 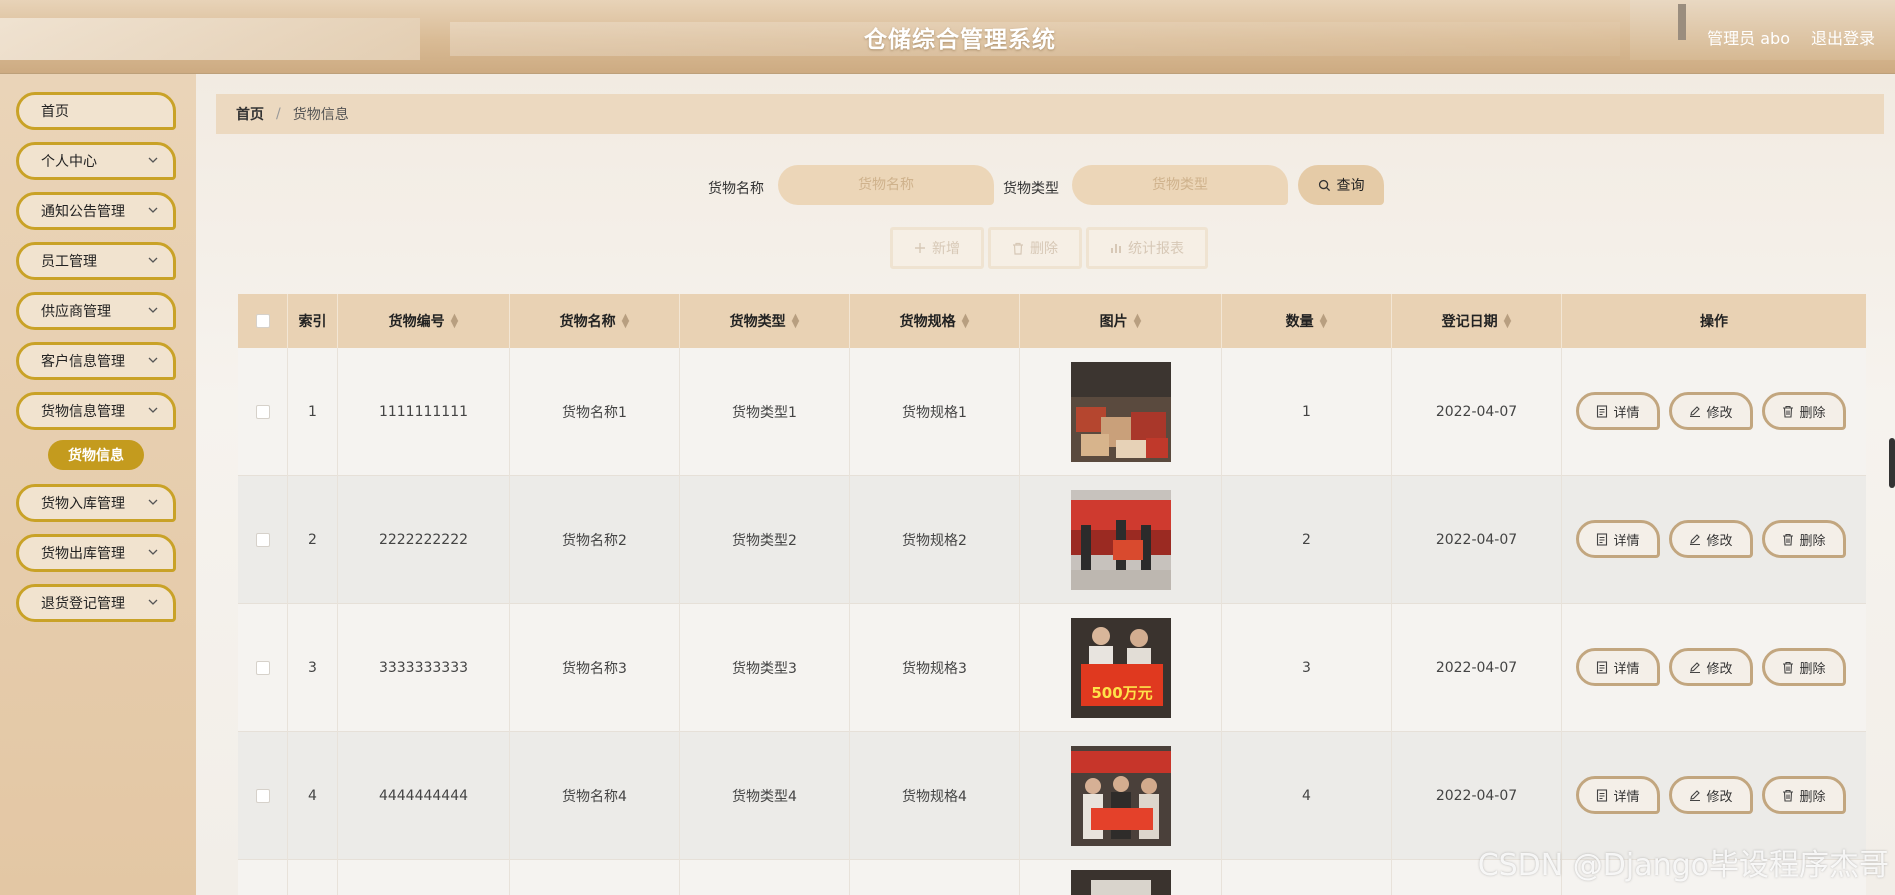 I want to click on goods-name-input, so click(x=886, y=185).